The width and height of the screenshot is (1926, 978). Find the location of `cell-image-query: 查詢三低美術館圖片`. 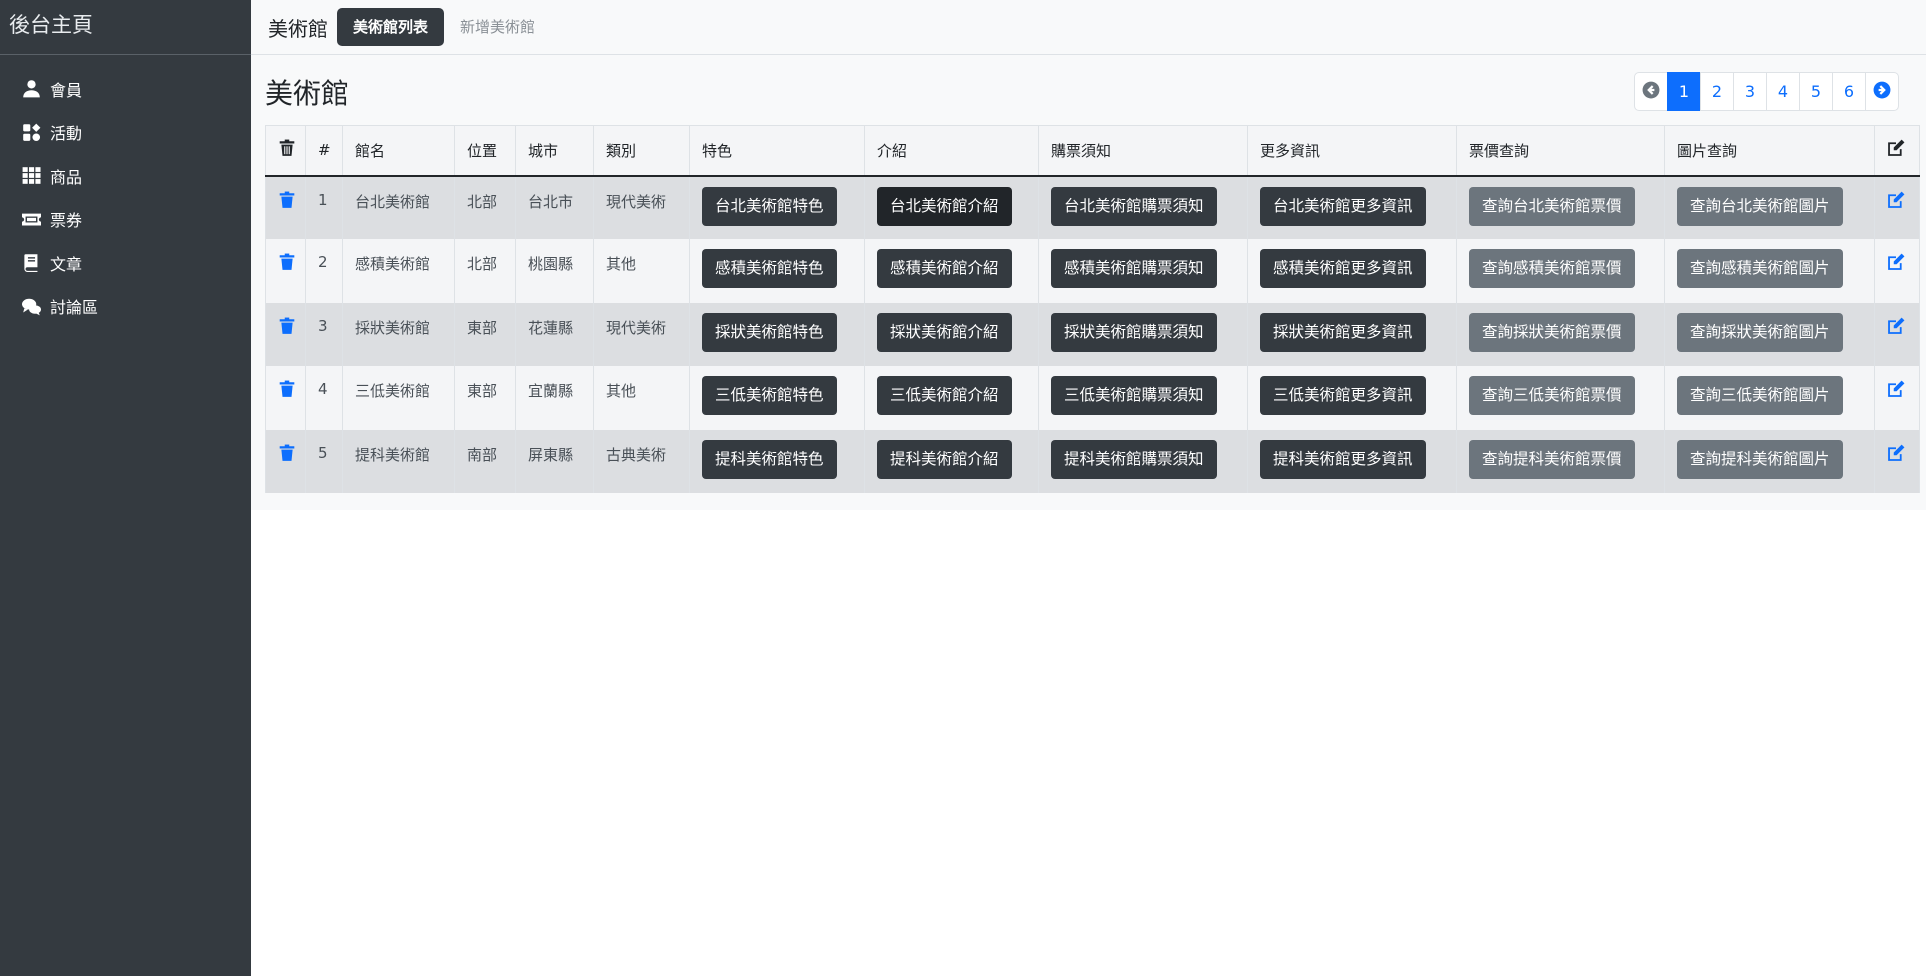

cell-image-query: 查詢三低美術館圖片 is located at coordinates (1769, 398).